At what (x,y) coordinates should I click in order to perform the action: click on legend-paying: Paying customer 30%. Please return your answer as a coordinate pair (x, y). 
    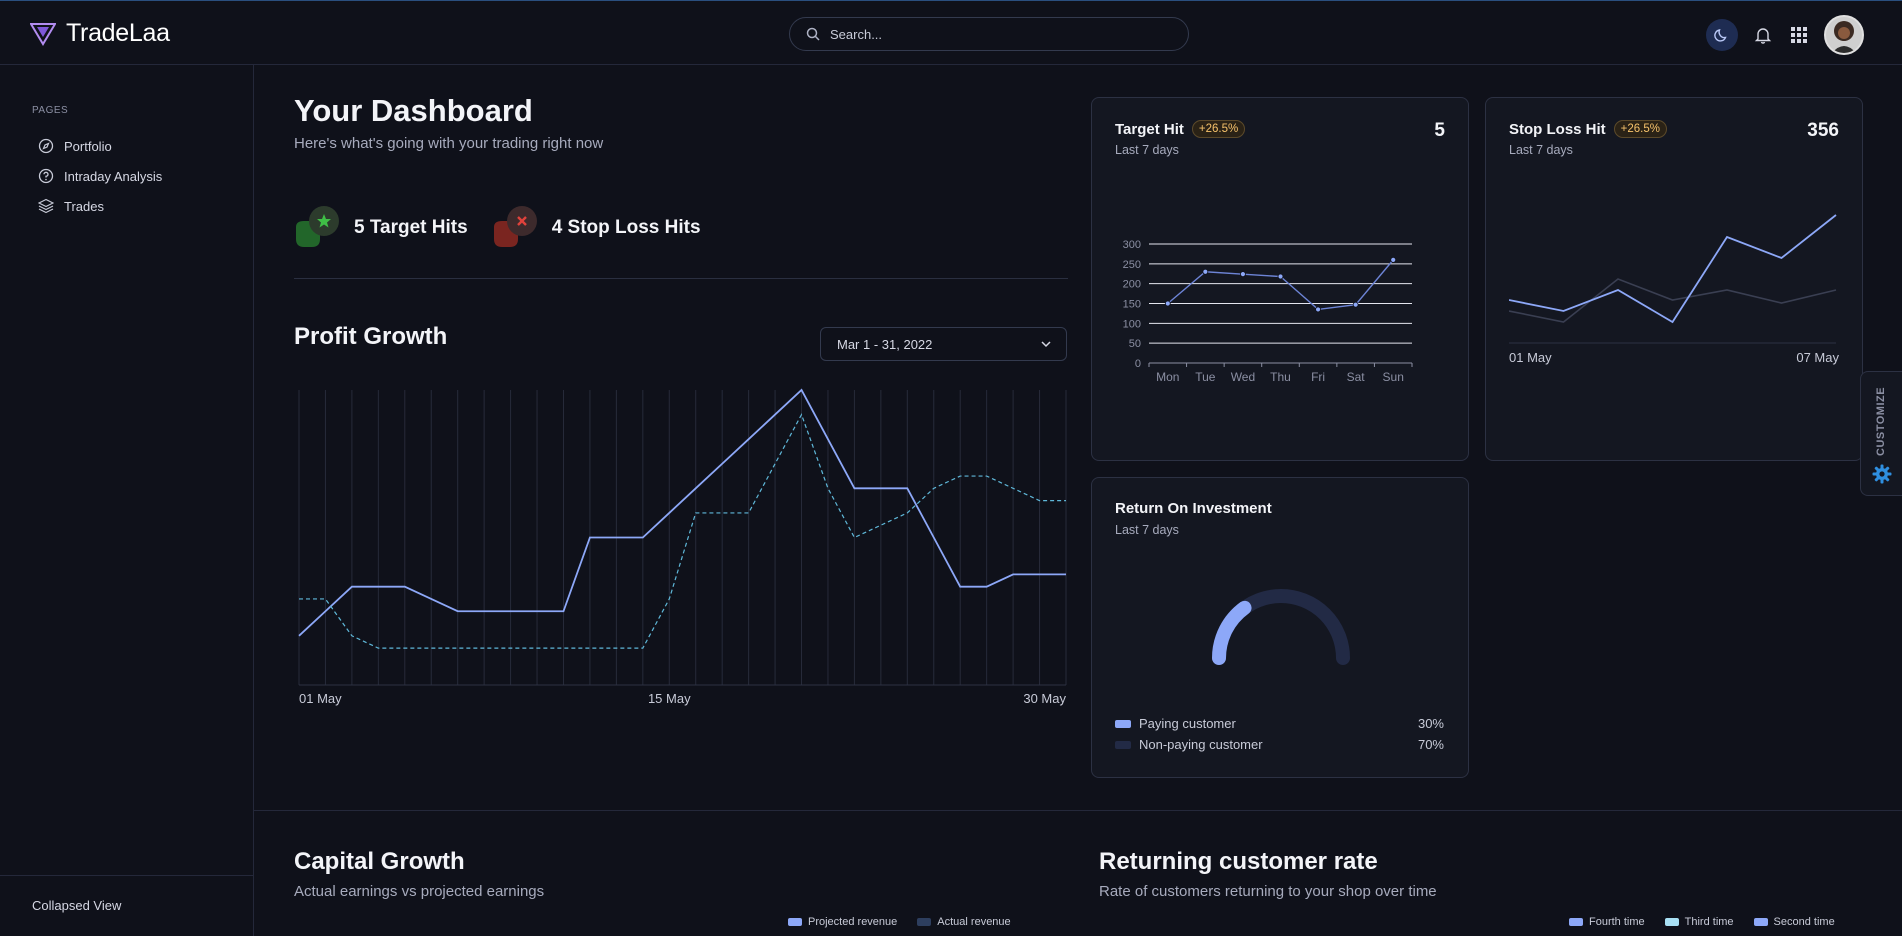
    Looking at the image, I should click on (1279, 723).